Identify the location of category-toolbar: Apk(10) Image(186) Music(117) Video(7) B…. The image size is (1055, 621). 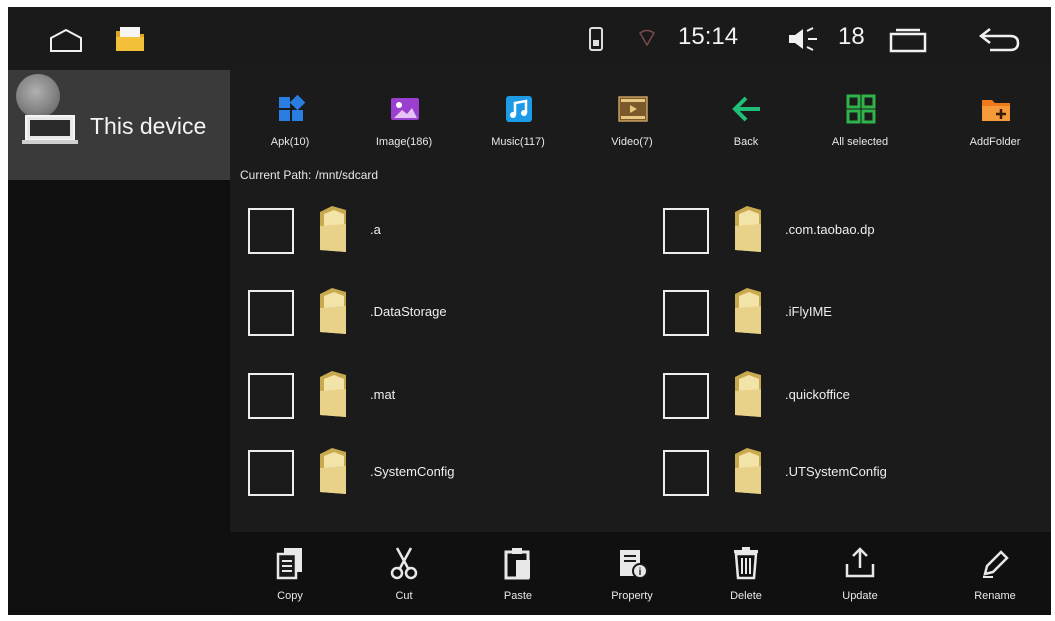
(640, 116).